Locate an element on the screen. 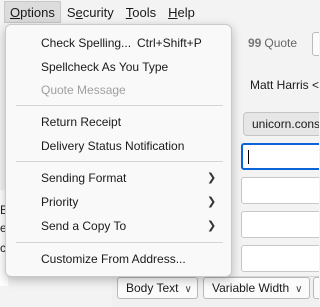  menu-item-spellcheck-as-you-type: Spellcheck As You Type is located at coordinates (118, 67).